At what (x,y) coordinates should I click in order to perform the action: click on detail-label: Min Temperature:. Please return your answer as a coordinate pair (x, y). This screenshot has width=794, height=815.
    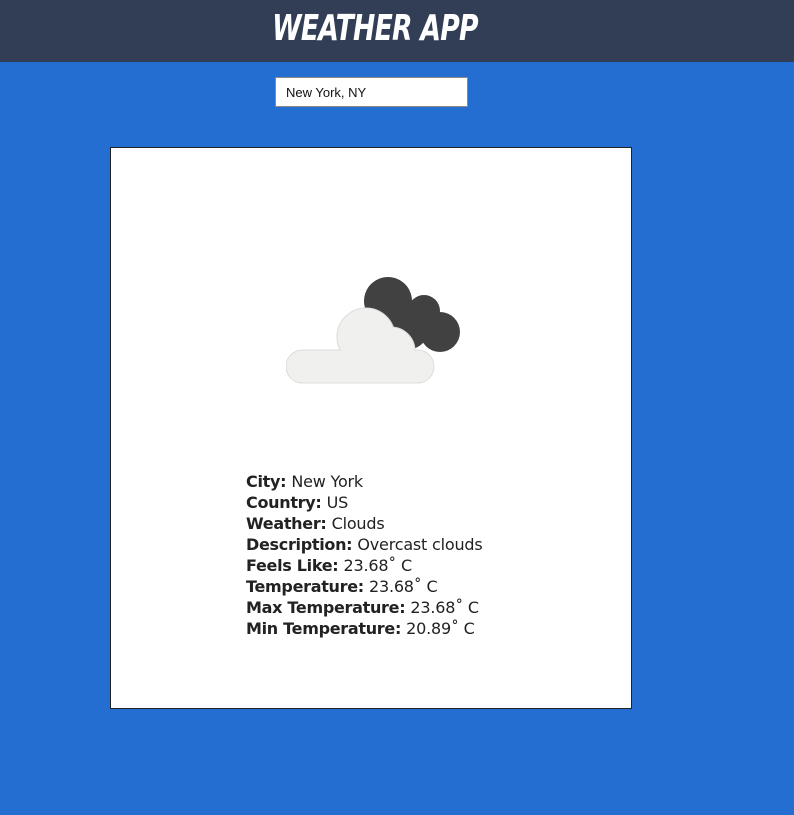
    Looking at the image, I should click on (324, 628).